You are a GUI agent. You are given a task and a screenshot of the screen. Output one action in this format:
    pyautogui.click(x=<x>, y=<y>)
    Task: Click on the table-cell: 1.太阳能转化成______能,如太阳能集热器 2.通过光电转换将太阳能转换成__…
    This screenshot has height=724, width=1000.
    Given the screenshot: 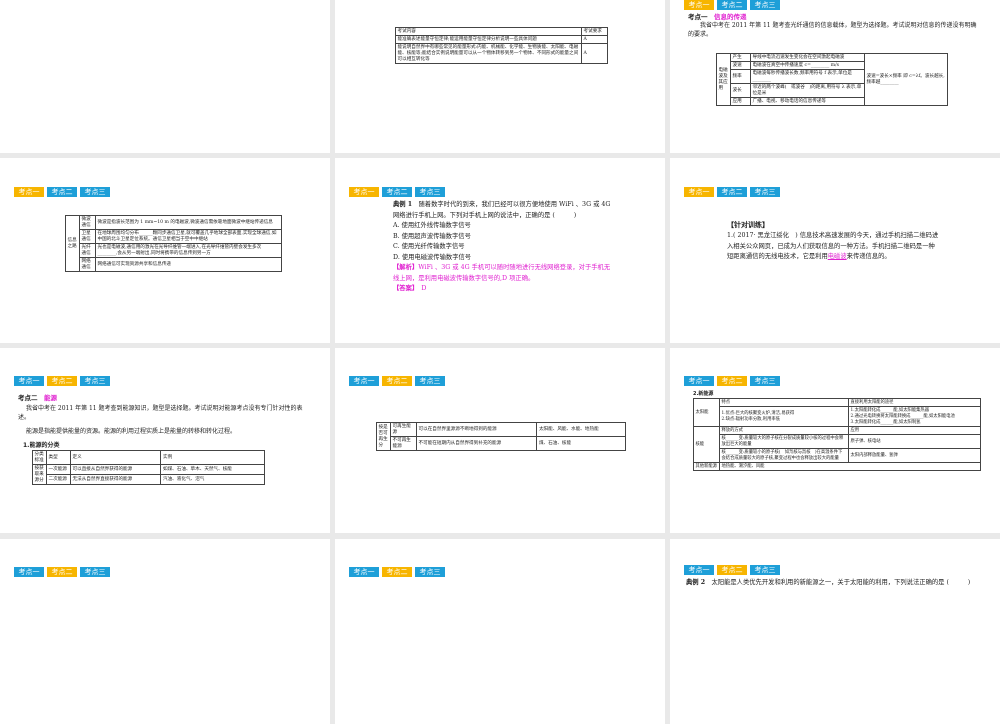 What is the action you would take?
    pyautogui.click(x=914, y=416)
    